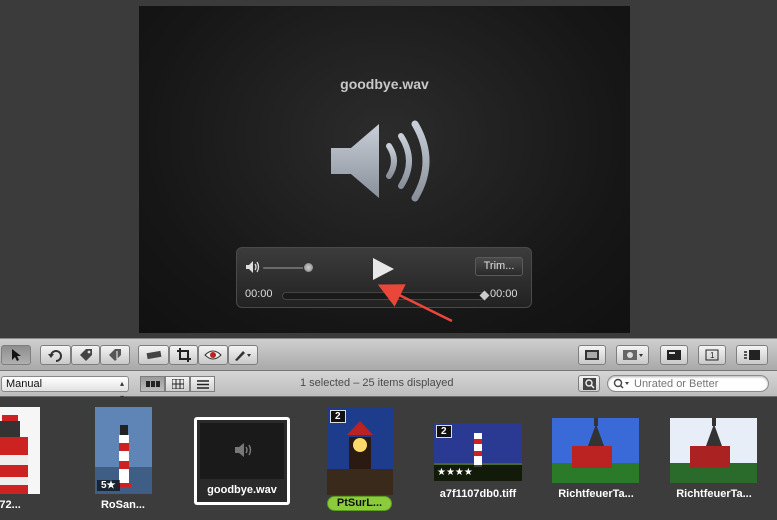 The image size is (777, 520). I want to click on zoom-button, so click(589, 383).